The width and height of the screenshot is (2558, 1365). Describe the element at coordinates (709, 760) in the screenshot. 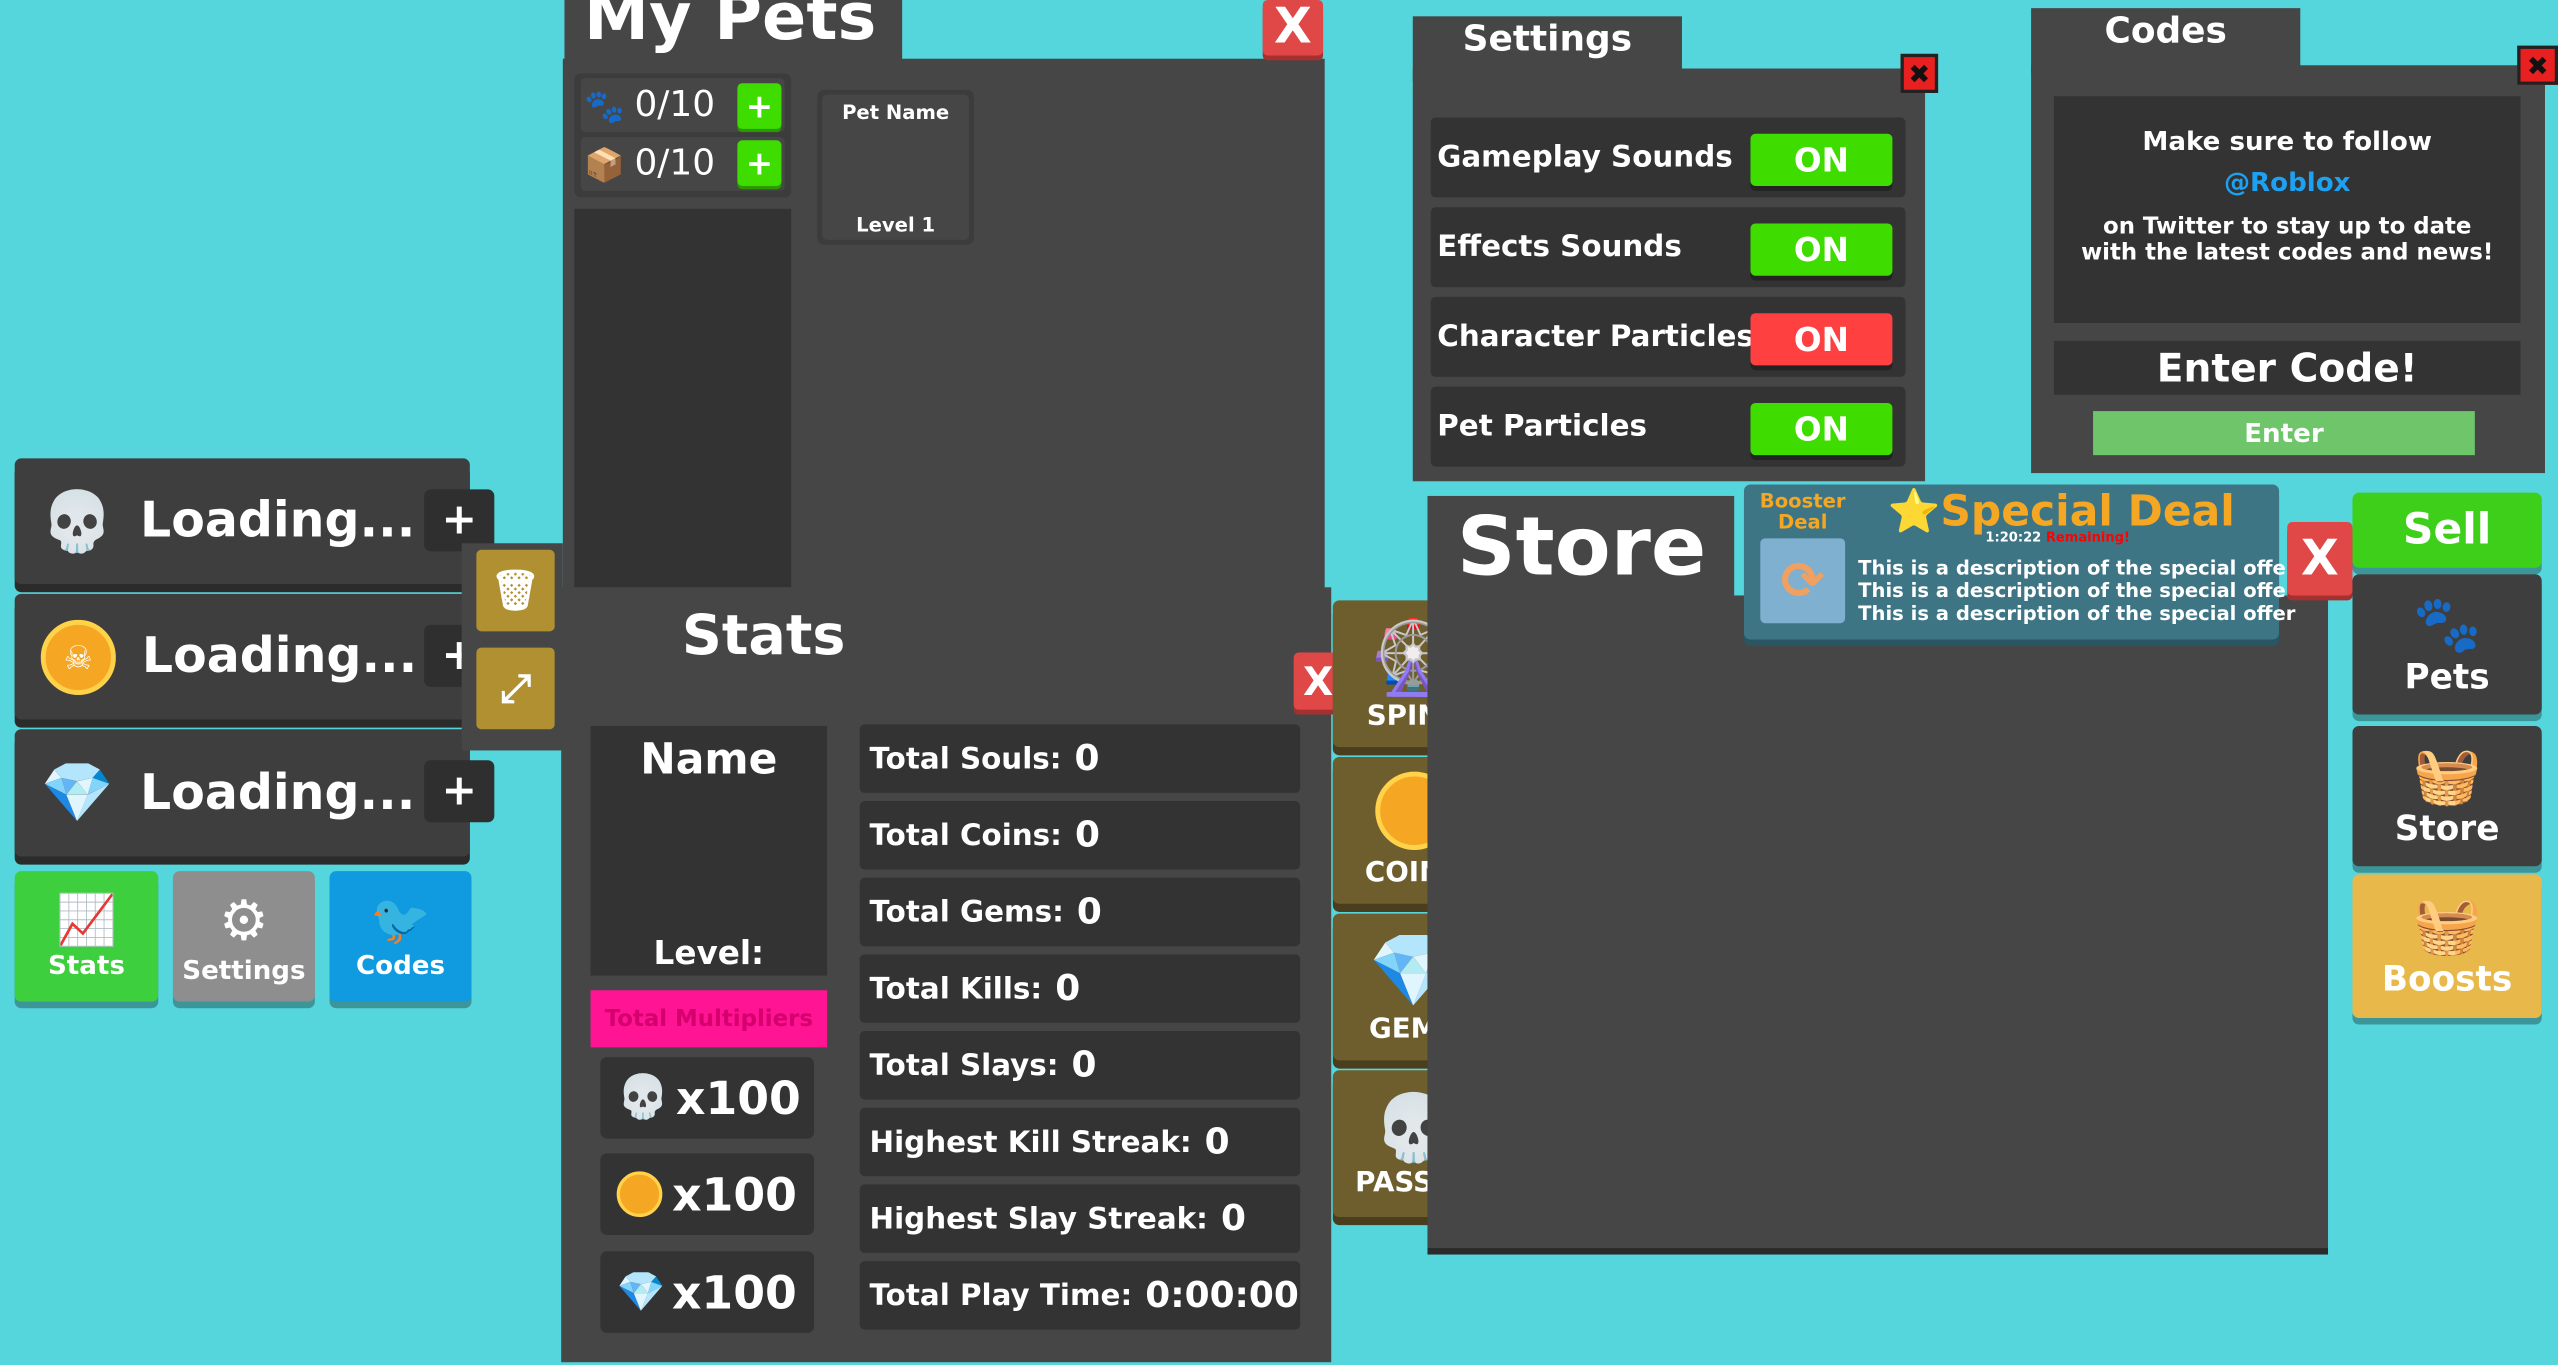

I see `player-name: Name` at that location.